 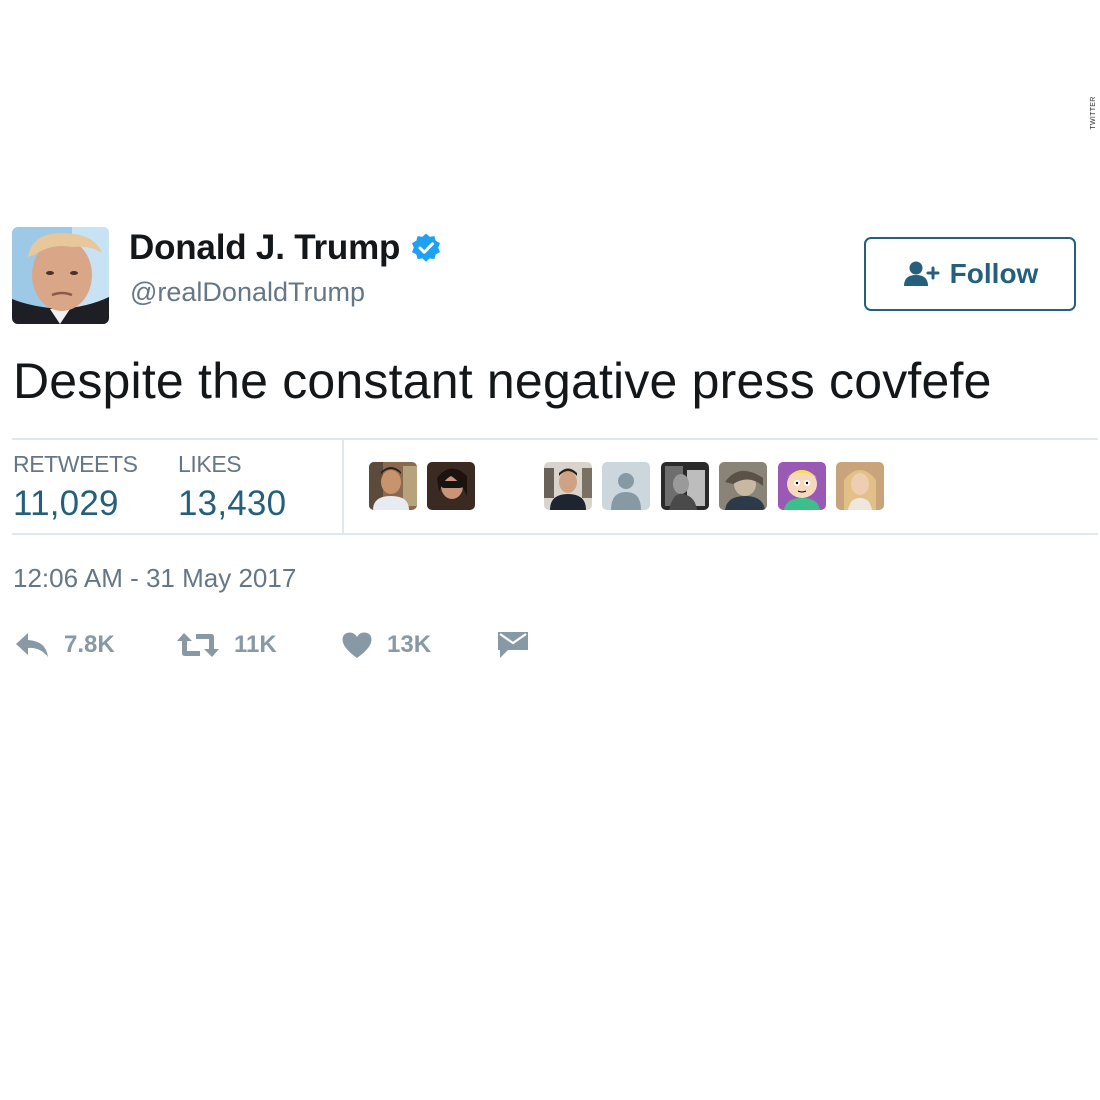 I want to click on direct-message-button, so click(x=513, y=645).